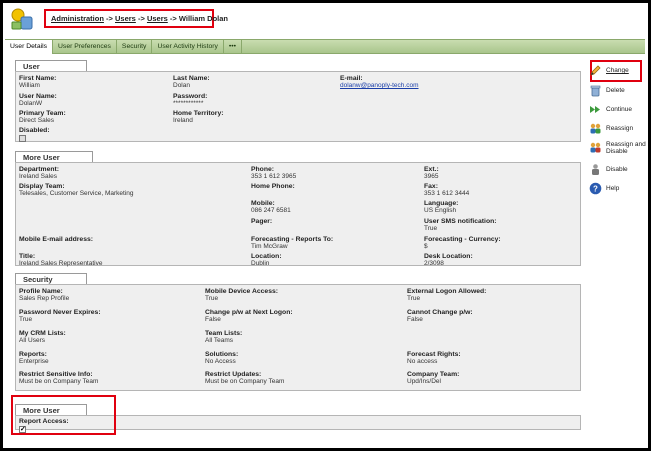 The image size is (651, 451). What do you see at coordinates (424, 381) in the screenshot?
I see `value: Upd/Ins/Del` at bounding box center [424, 381].